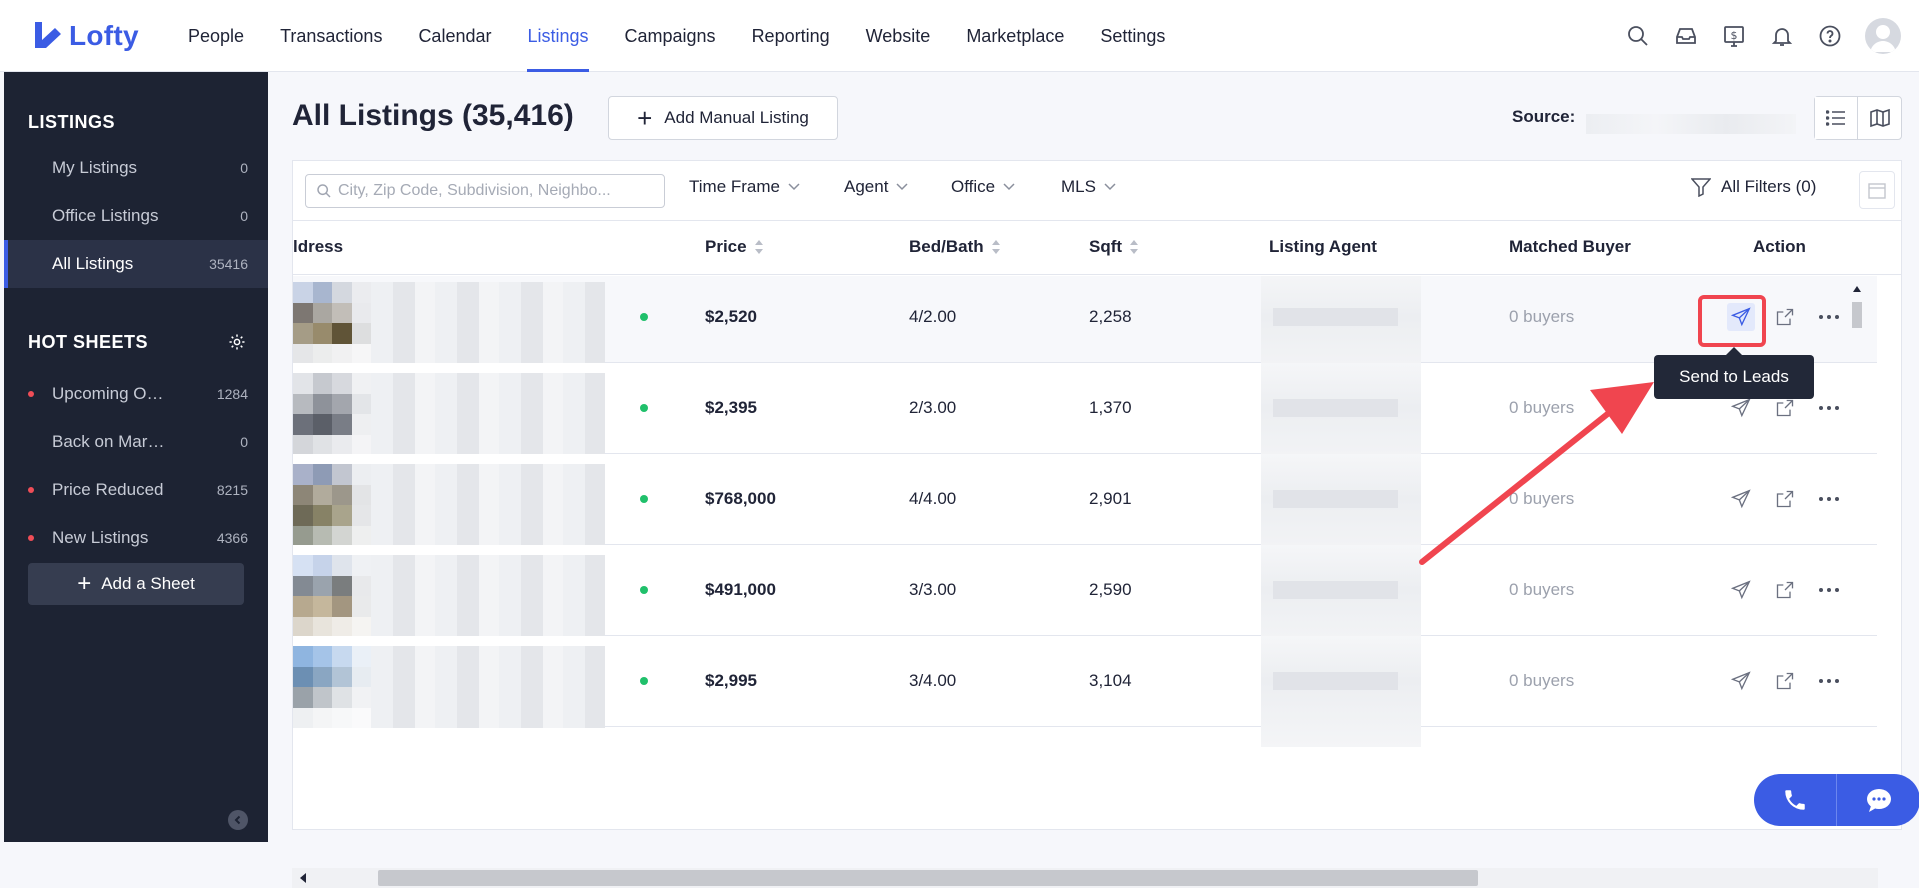 The height and width of the screenshot is (888, 1919). Describe the element at coordinates (1837, 118) in the screenshot. I see `list-view-icon` at that location.